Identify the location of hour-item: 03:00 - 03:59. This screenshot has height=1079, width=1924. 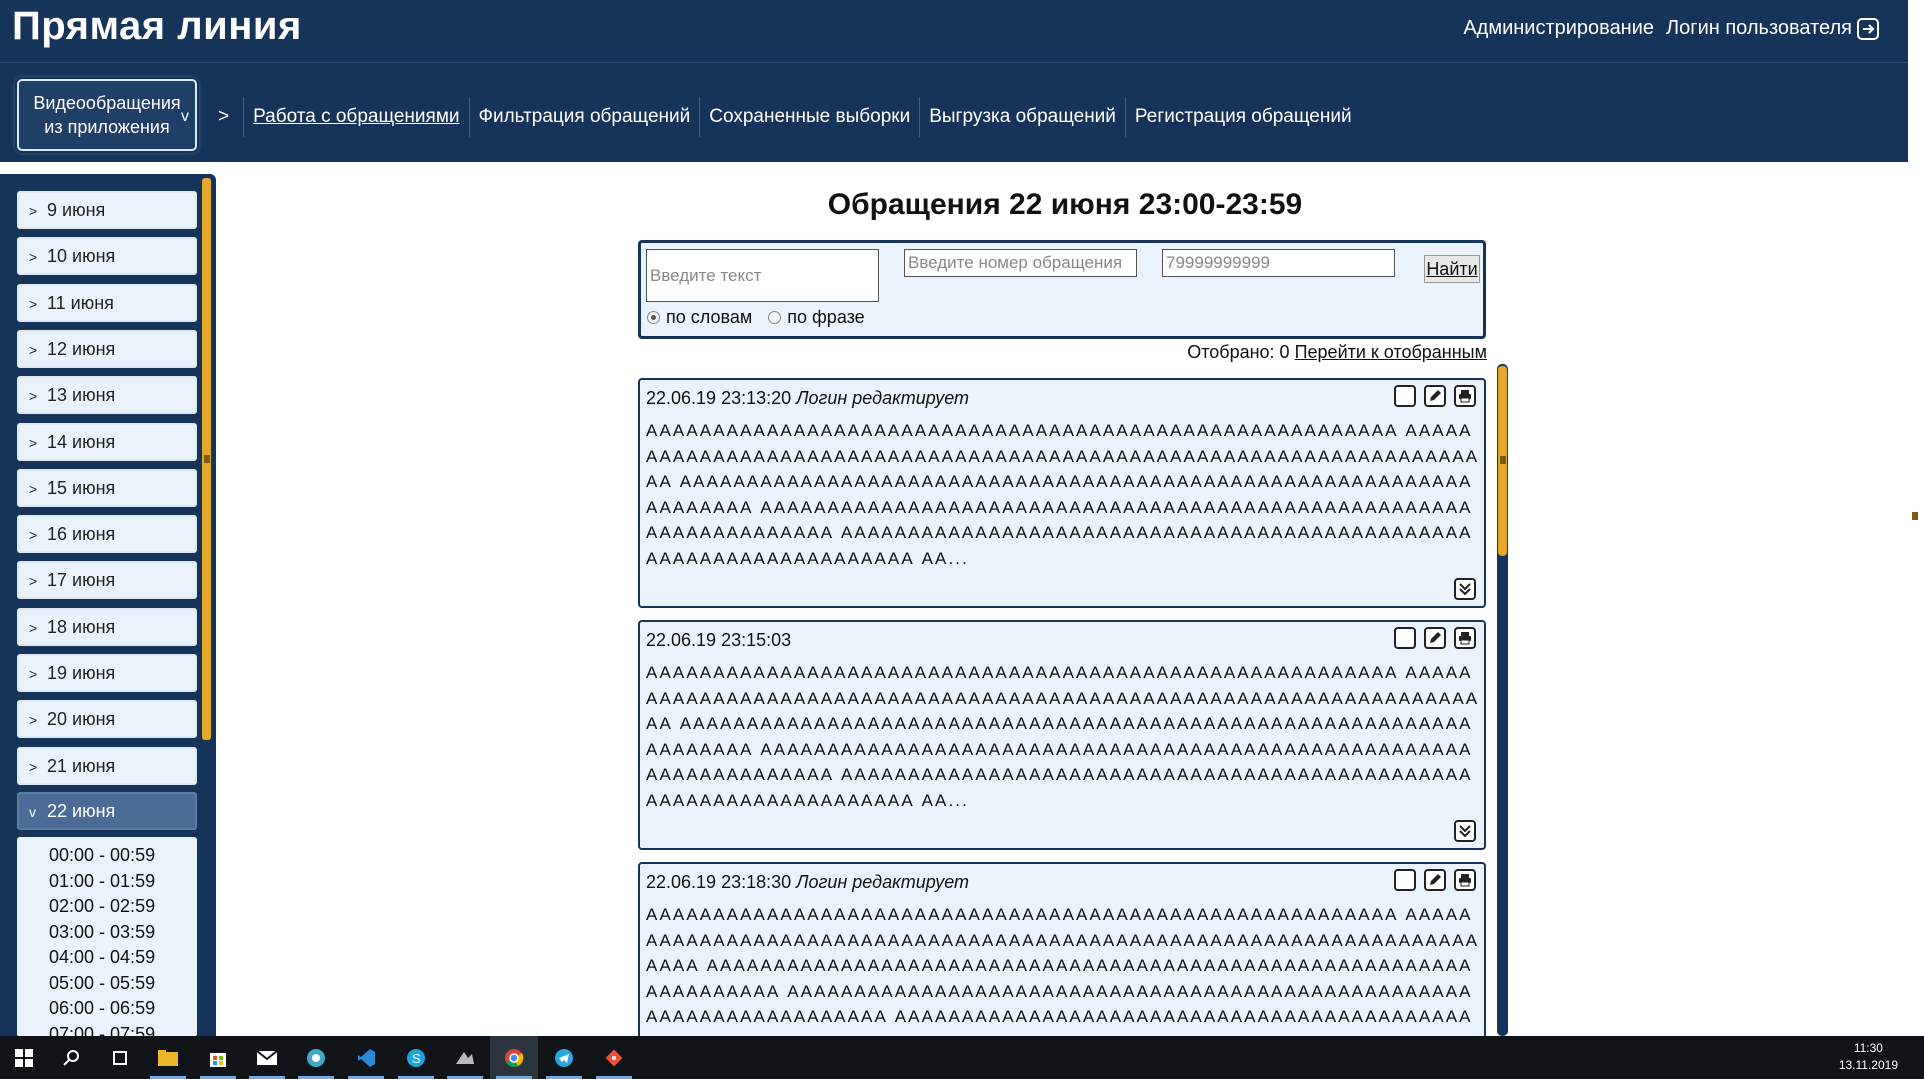
(107, 933).